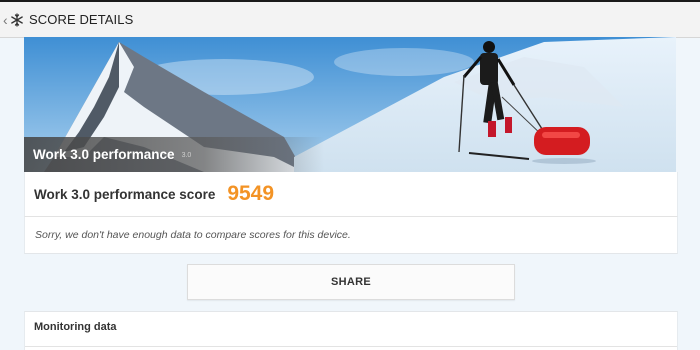 This screenshot has height=350, width=700. What do you see at coordinates (186, 155) in the screenshot?
I see `benchmark-version: 3.0` at bounding box center [186, 155].